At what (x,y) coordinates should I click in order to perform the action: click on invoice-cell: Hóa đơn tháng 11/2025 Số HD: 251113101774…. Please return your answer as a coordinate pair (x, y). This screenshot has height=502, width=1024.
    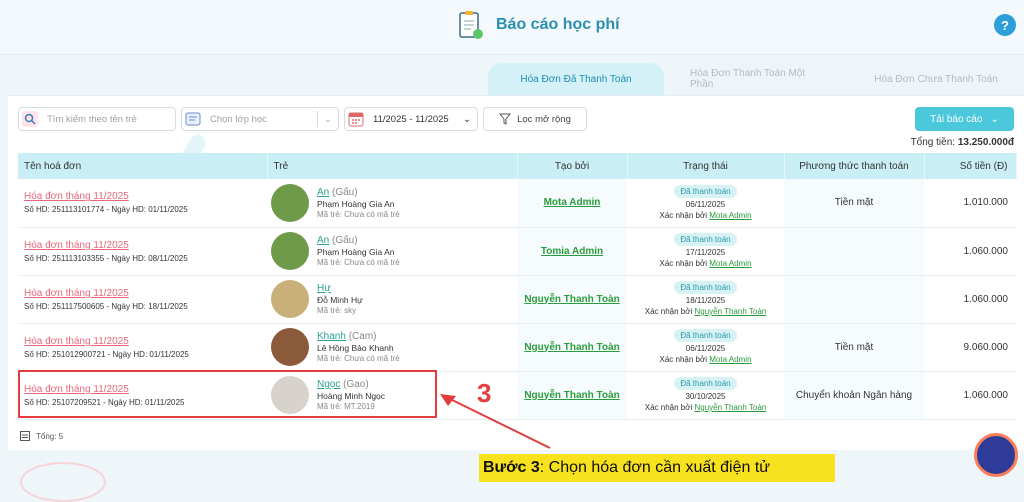
    Looking at the image, I should click on (142, 203).